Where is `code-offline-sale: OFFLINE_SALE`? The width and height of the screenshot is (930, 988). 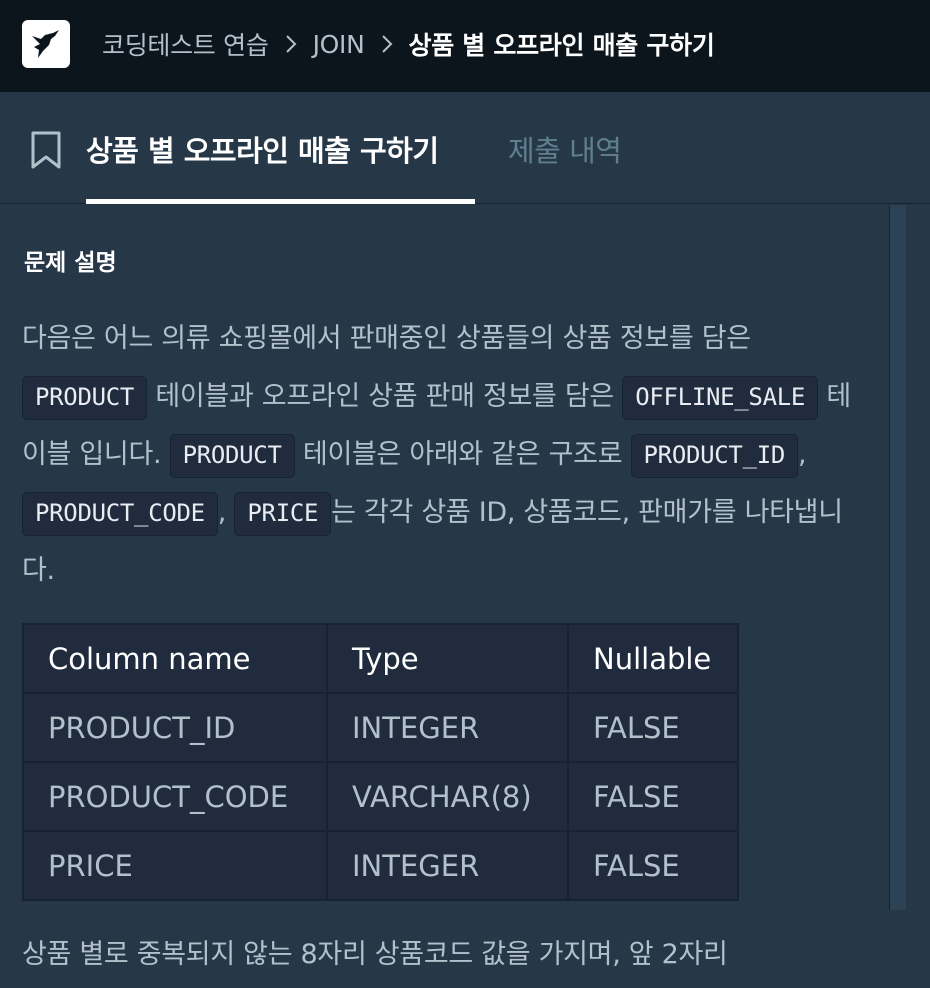
code-offline-sale: OFFLINE_SALE is located at coordinates (720, 397).